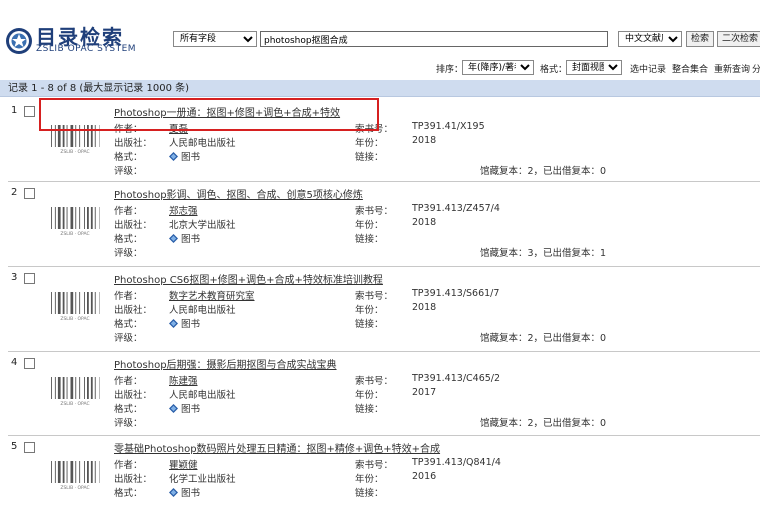 The image size is (760, 517). Describe the element at coordinates (434, 39) in the screenshot. I see `search-input` at that location.